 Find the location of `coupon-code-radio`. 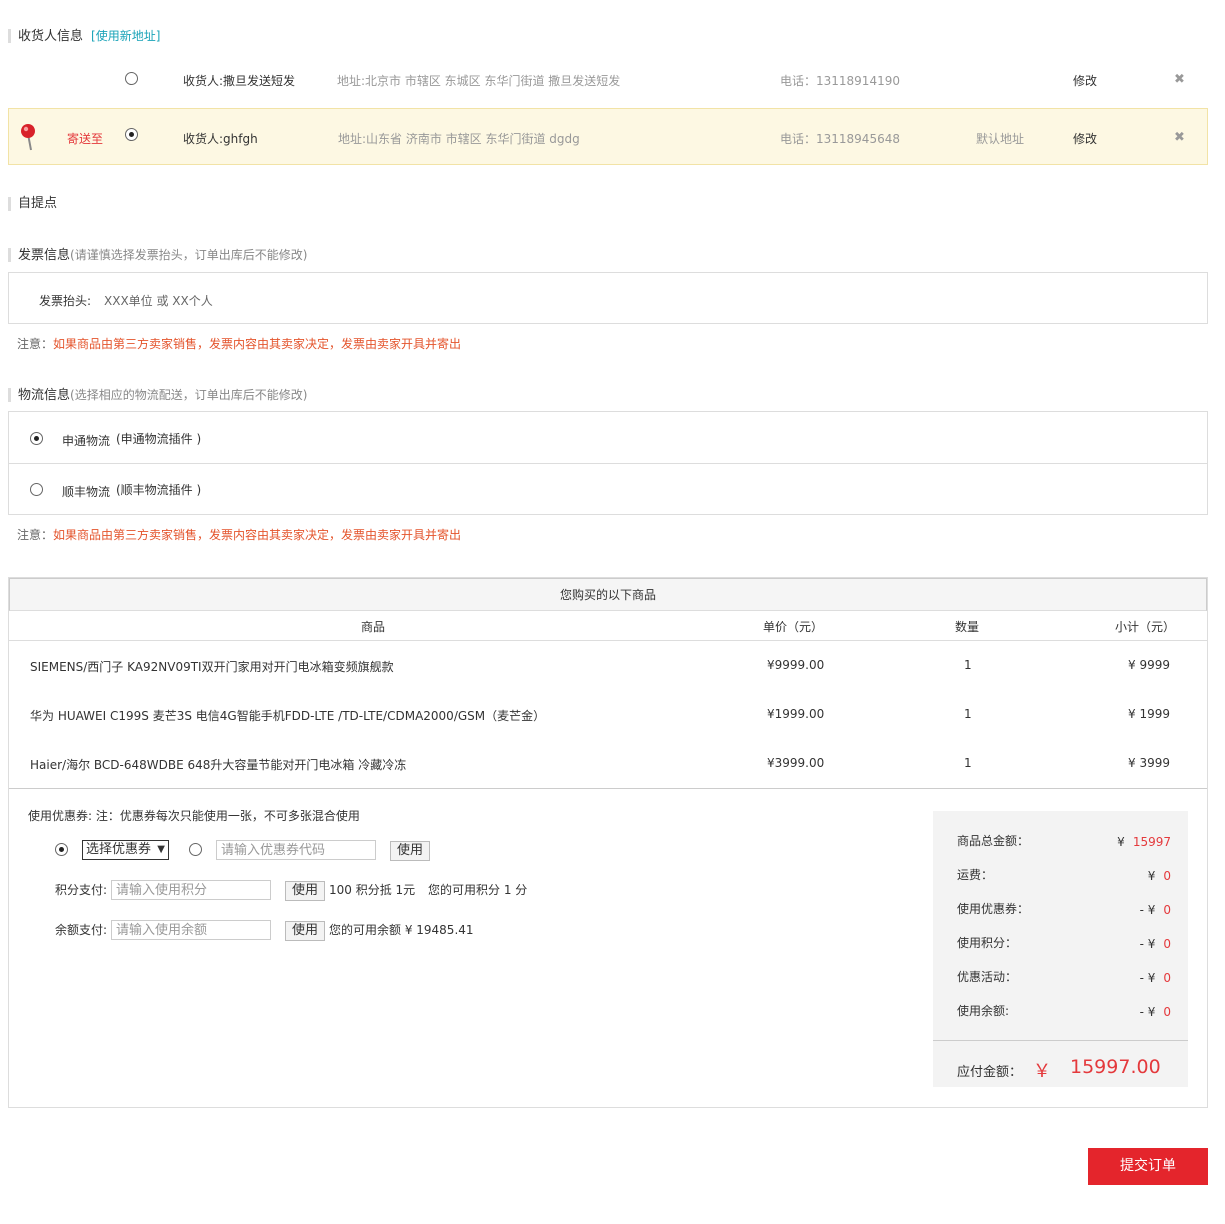

coupon-code-radio is located at coordinates (195, 849).